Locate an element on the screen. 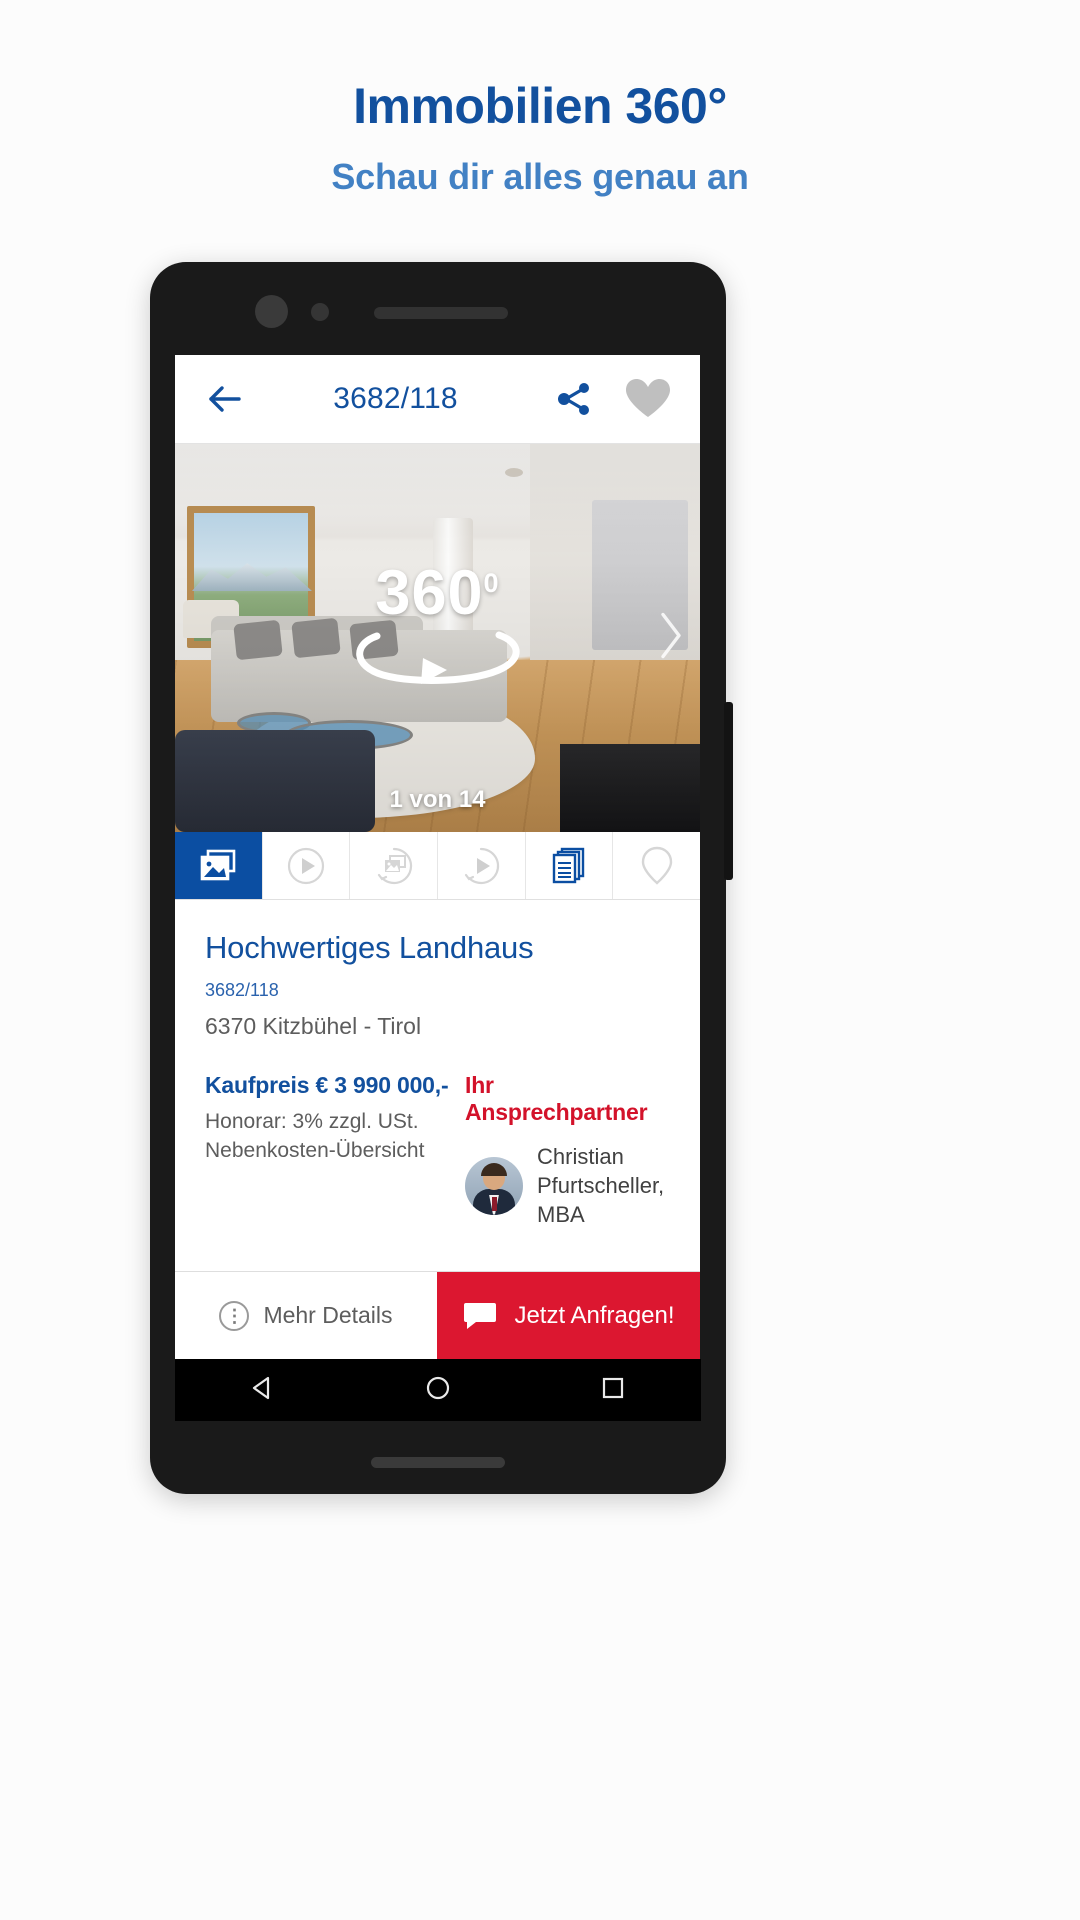  arrow-left-icon is located at coordinates (225, 399).